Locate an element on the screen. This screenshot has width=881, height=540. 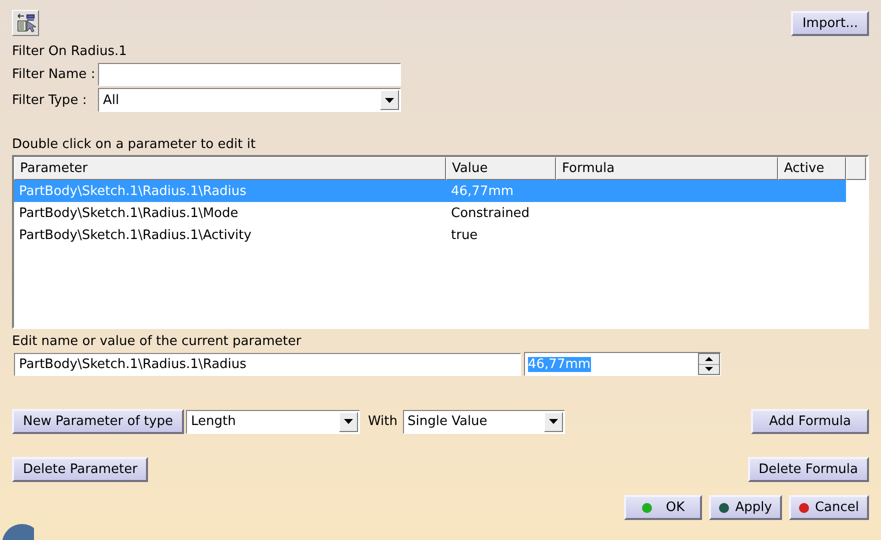
delete-formula-button: Delete Formula is located at coordinates (808, 469).